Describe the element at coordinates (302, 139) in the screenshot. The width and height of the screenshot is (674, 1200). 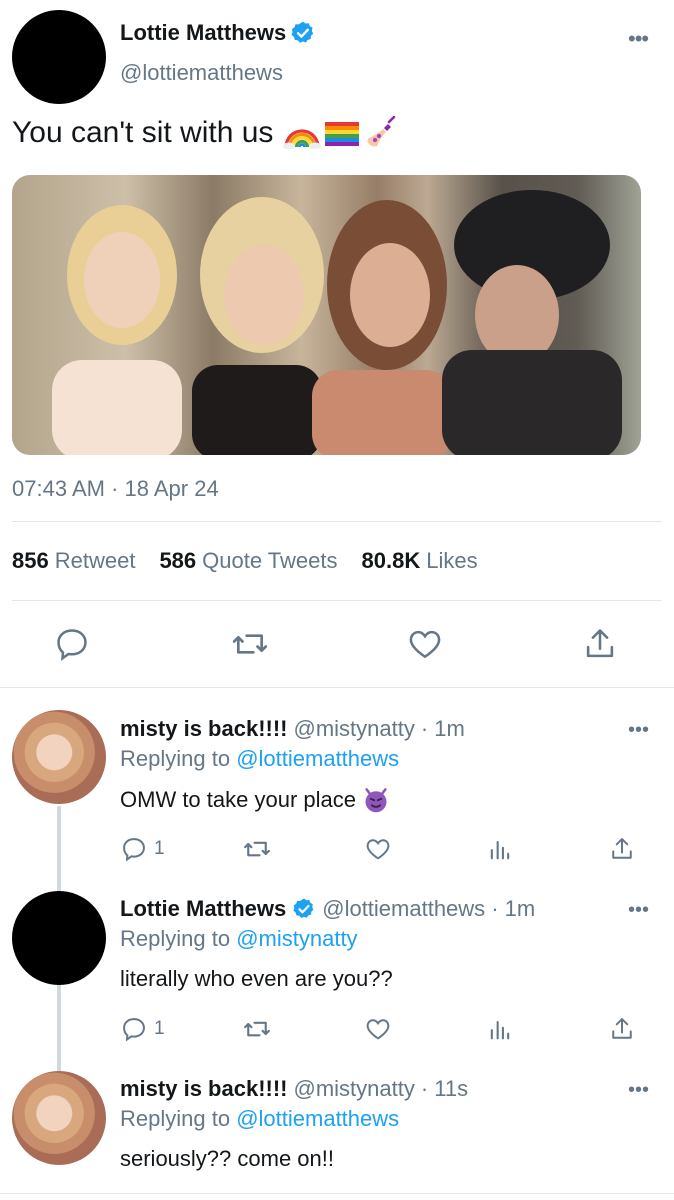
I see `rainbow-icon` at that location.